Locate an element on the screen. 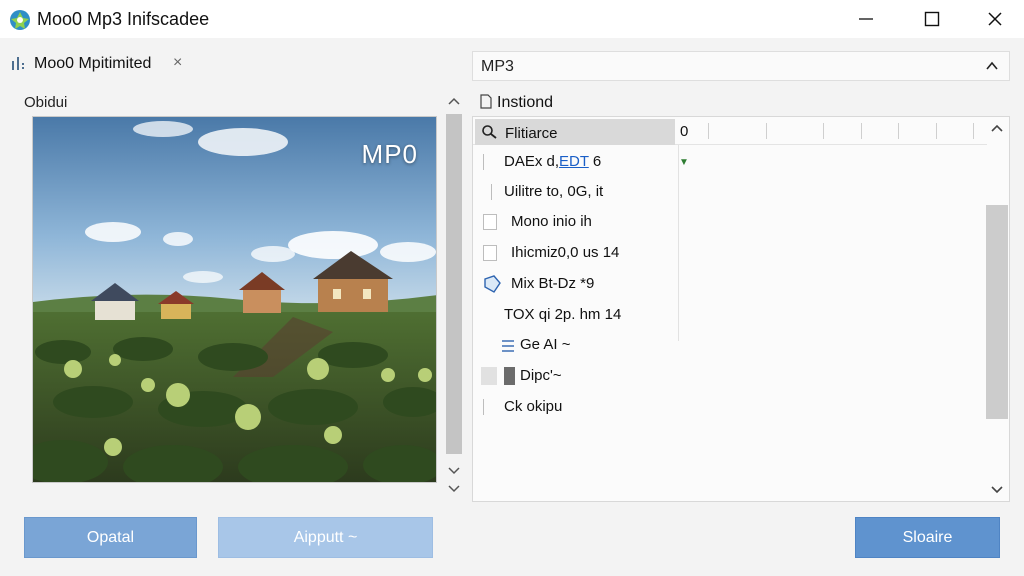 This screenshot has height=576, width=1024. settings-row: Uilitre to, 0G, it is located at coordinates (575, 192).